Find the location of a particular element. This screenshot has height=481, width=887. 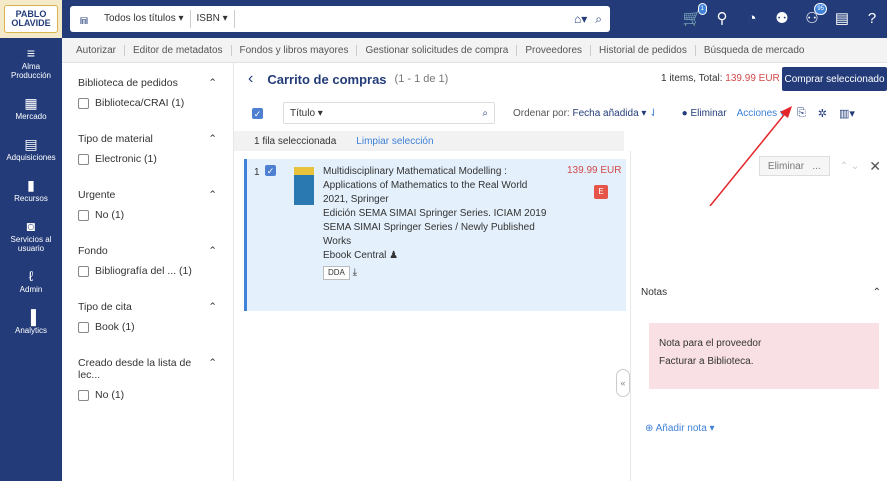

notes-header: Notas ⌃ is located at coordinates (761, 292).